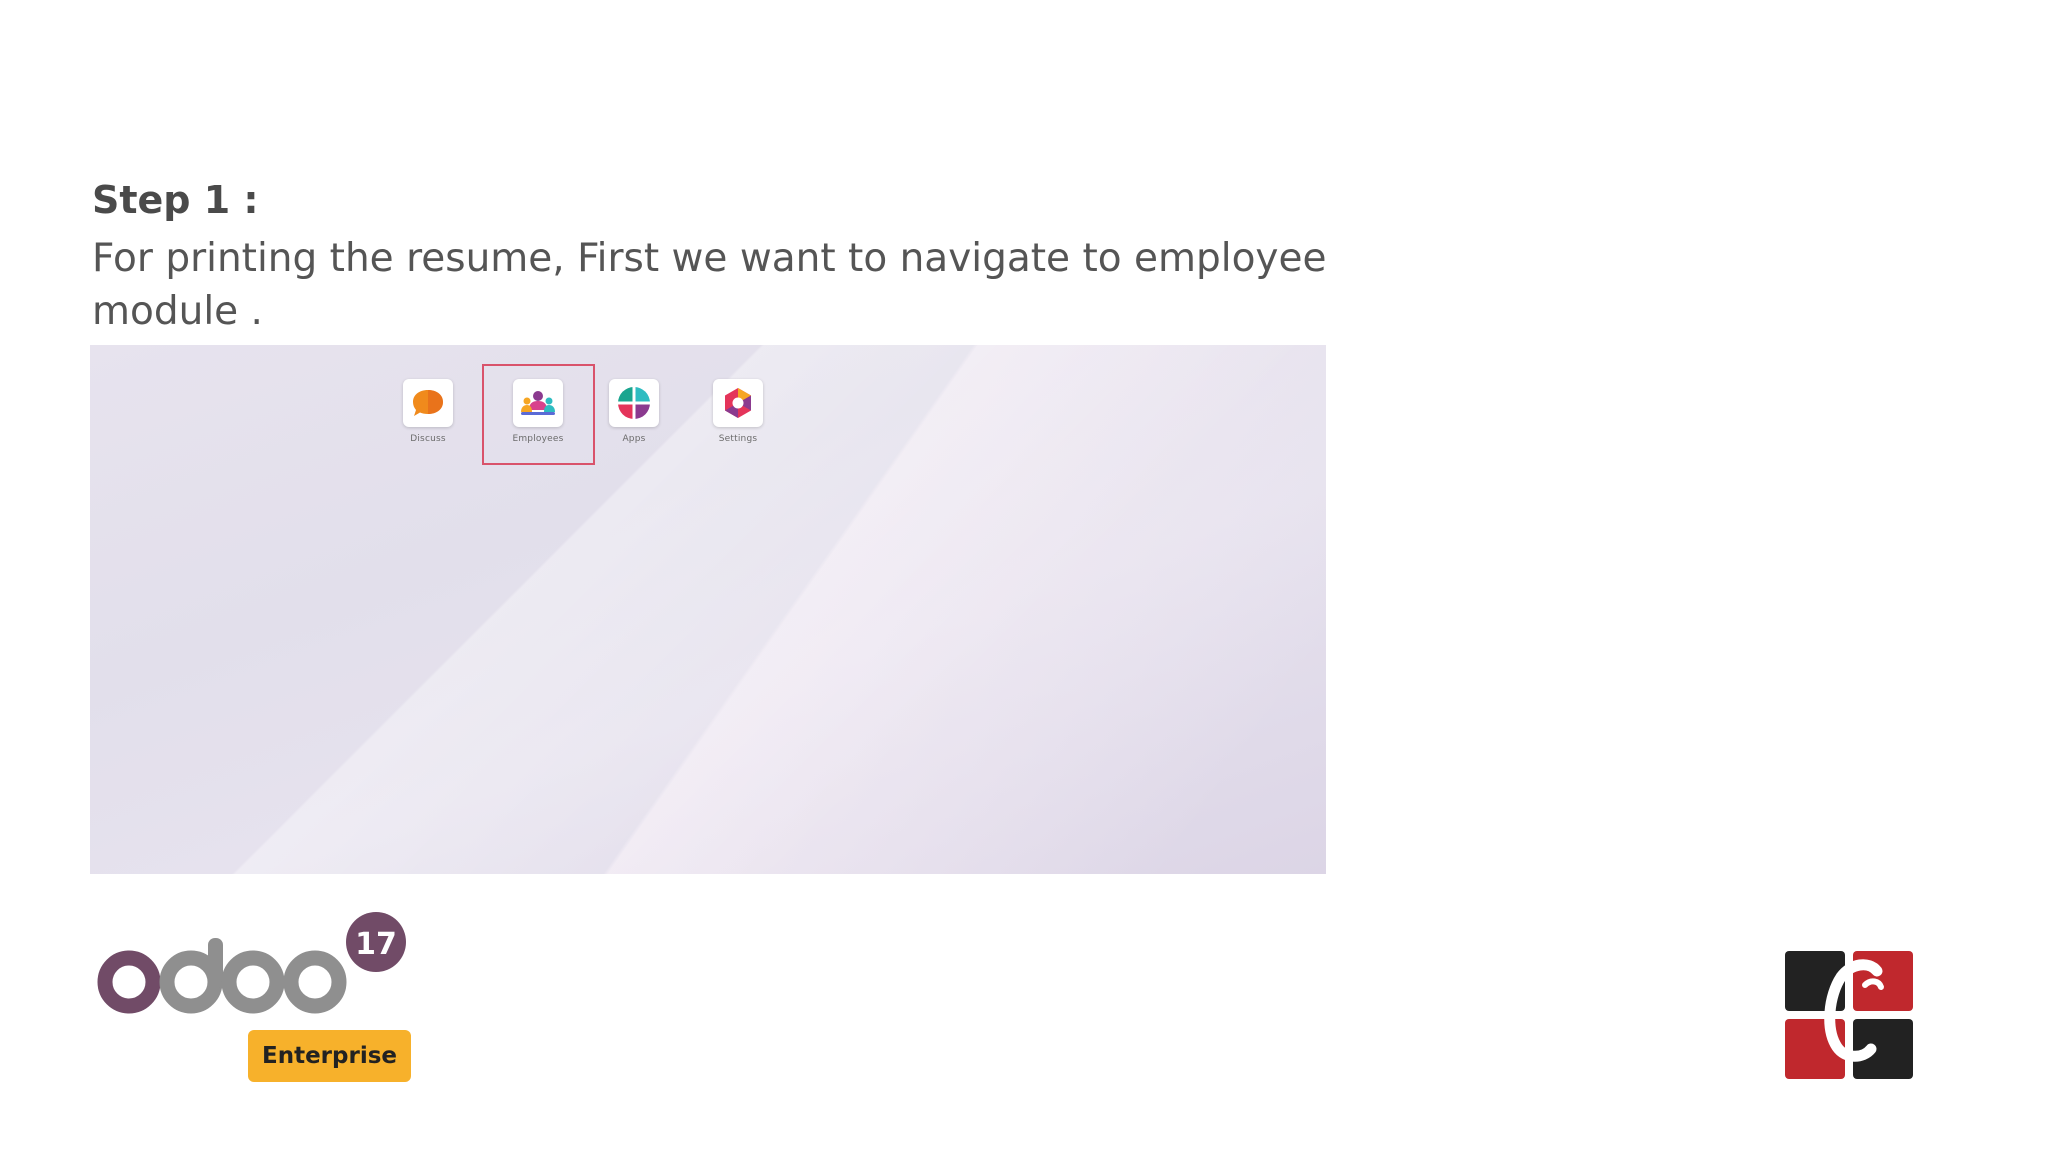 The image size is (2048, 1152). What do you see at coordinates (175, 200) in the screenshot?
I see `step-heading: Step 1 :` at bounding box center [175, 200].